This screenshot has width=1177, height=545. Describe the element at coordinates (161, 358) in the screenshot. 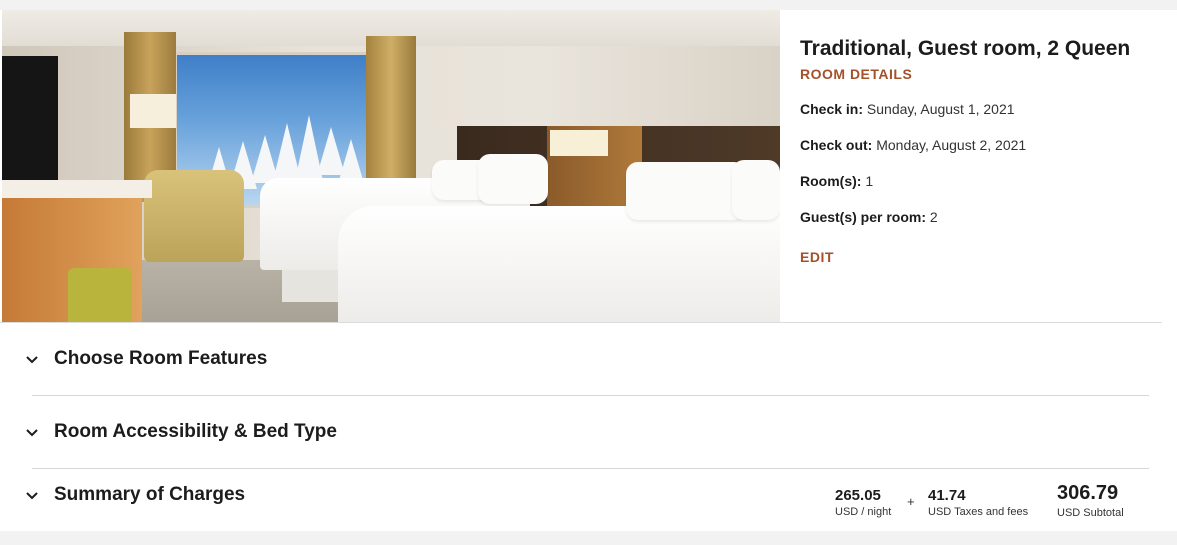

I see `accordion-title: Choose Room Features` at that location.